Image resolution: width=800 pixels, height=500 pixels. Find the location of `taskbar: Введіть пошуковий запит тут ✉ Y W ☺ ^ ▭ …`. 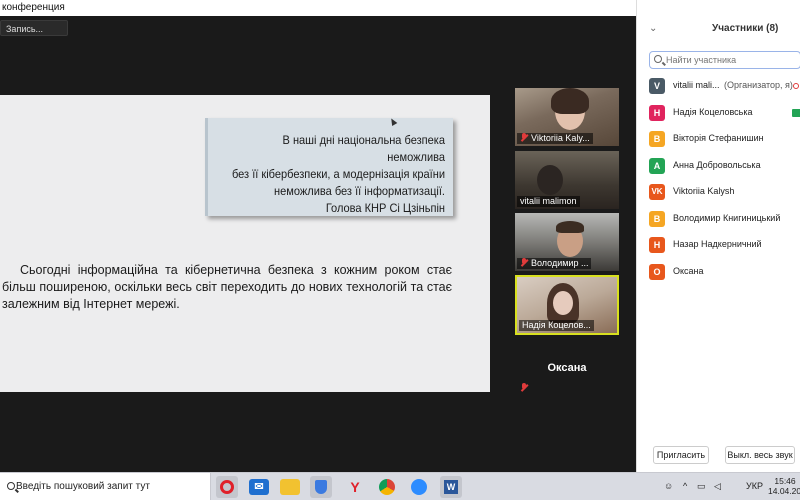

taskbar: Введіть пошуковий запит тут ✉ Y W ☺ ^ ▭ … is located at coordinates (400, 486).